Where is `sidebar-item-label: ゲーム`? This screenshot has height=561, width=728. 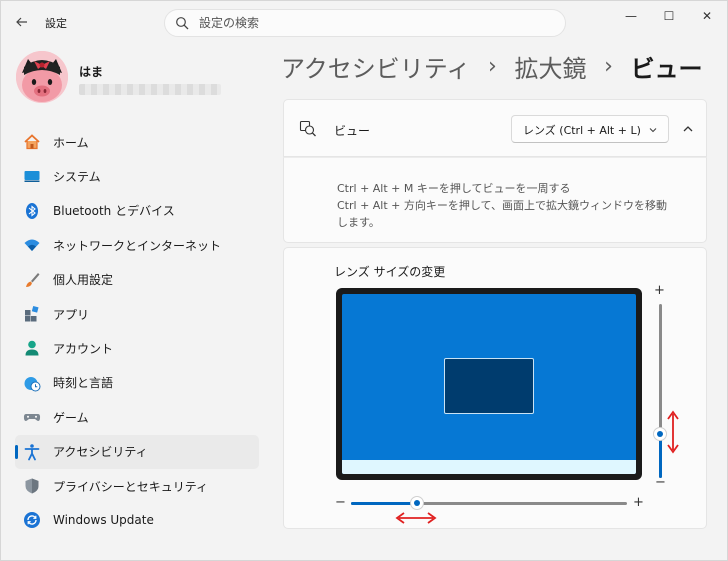 sidebar-item-label: ゲーム is located at coordinates (71, 417).